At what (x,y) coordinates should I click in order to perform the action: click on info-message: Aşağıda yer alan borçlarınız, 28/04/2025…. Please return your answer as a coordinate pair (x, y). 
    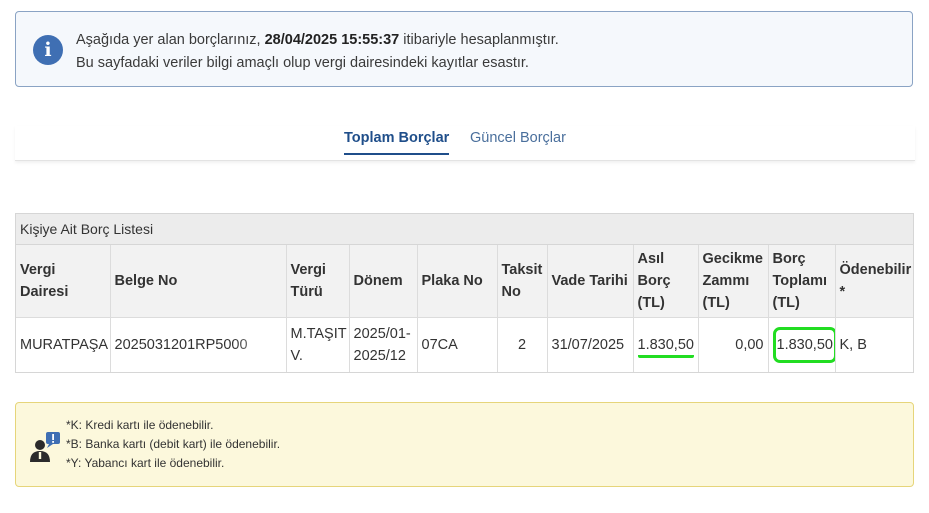
    Looking at the image, I should click on (317, 52).